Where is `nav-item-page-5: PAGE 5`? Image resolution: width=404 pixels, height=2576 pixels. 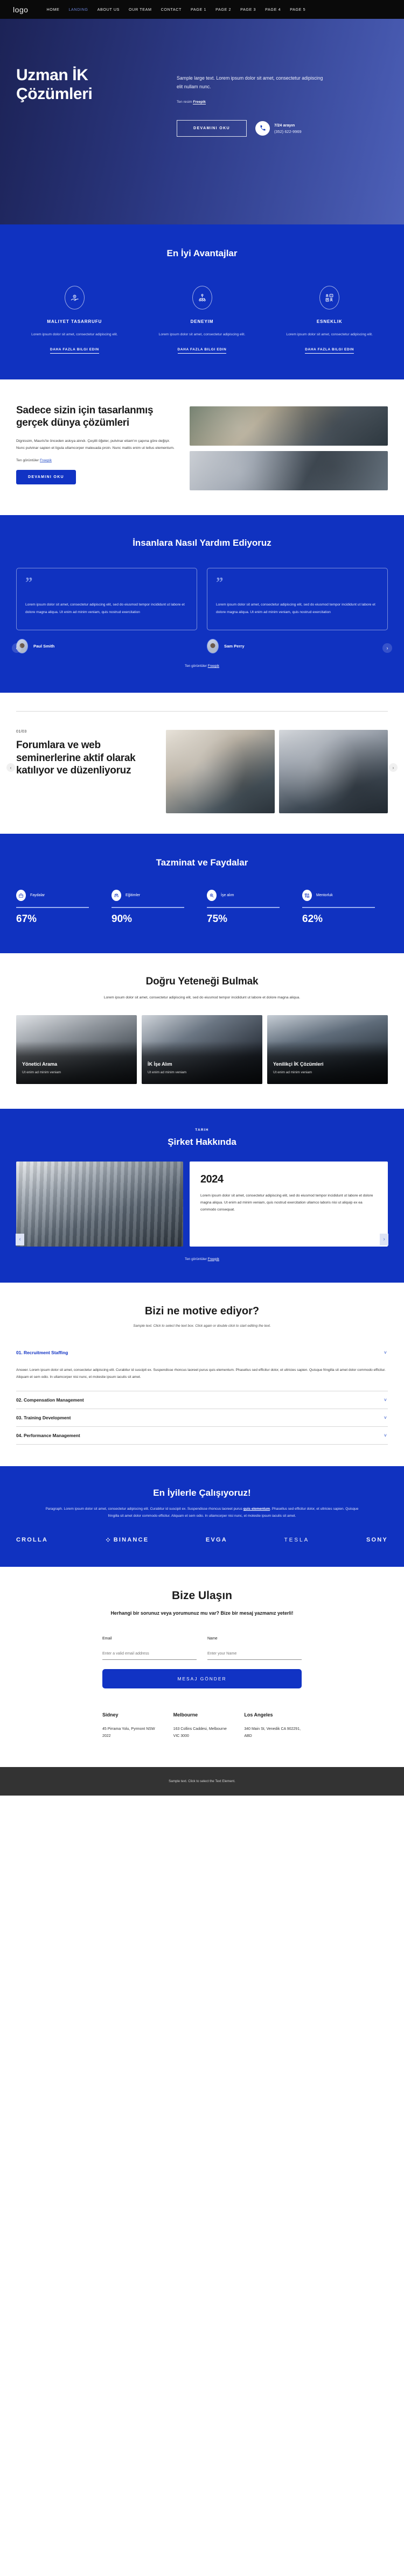
nav-item-page-5: PAGE 5 is located at coordinates (297, 10).